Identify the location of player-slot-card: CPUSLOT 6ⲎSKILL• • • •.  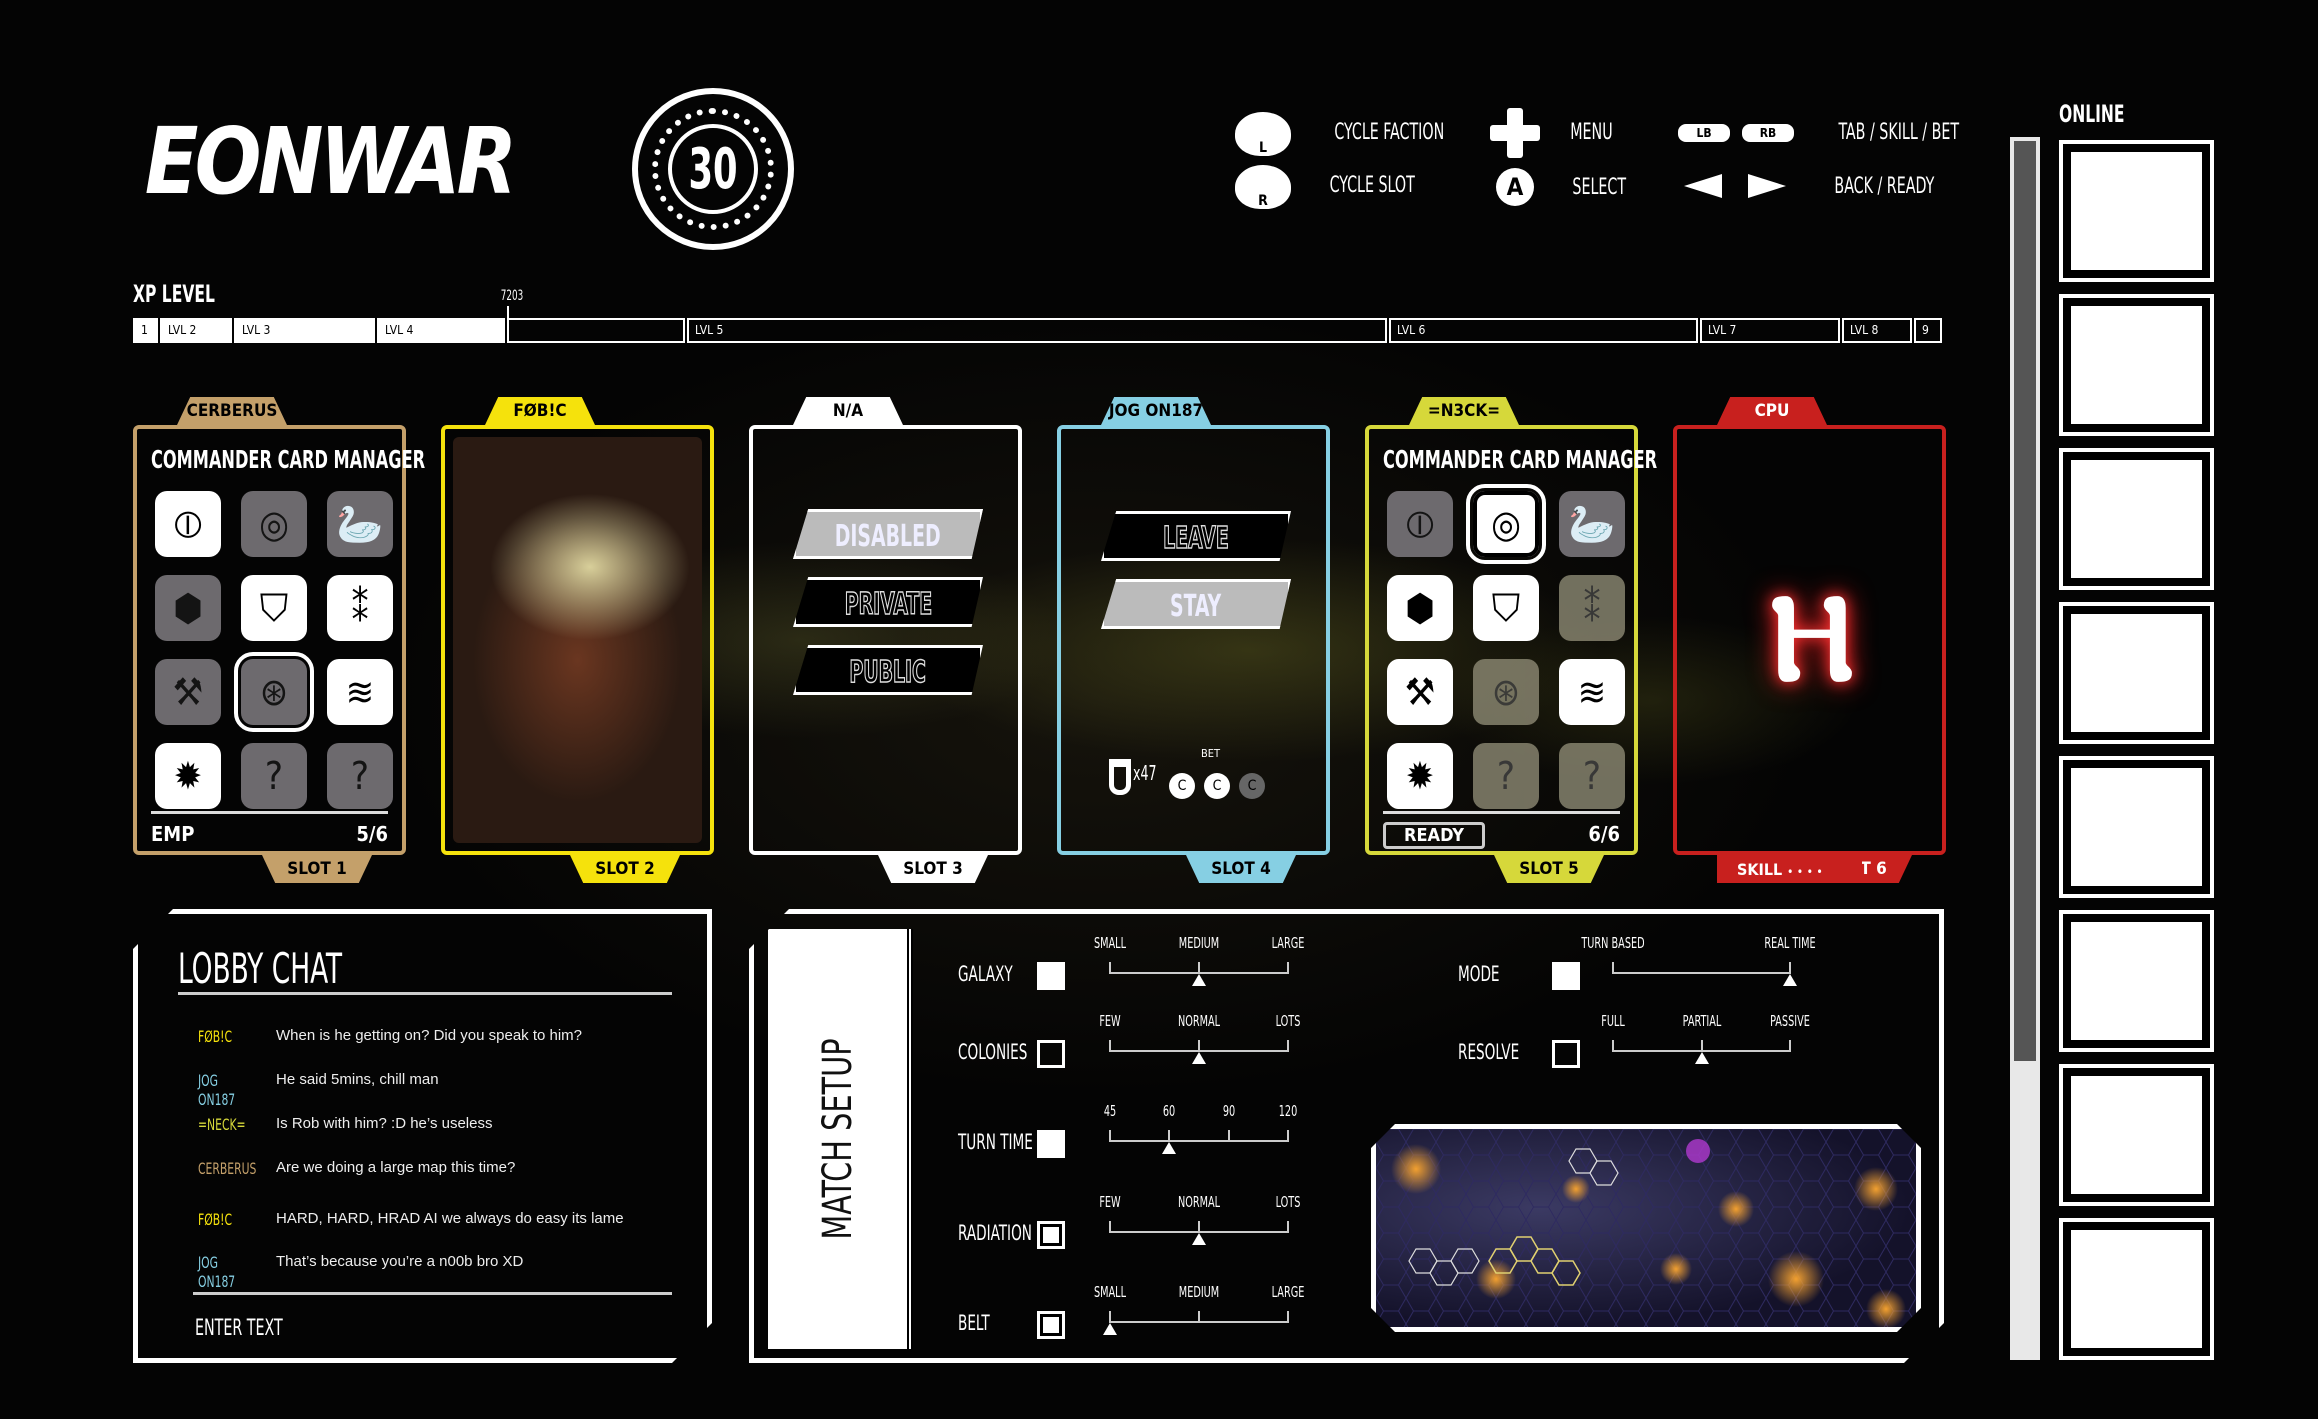
(1809, 640).